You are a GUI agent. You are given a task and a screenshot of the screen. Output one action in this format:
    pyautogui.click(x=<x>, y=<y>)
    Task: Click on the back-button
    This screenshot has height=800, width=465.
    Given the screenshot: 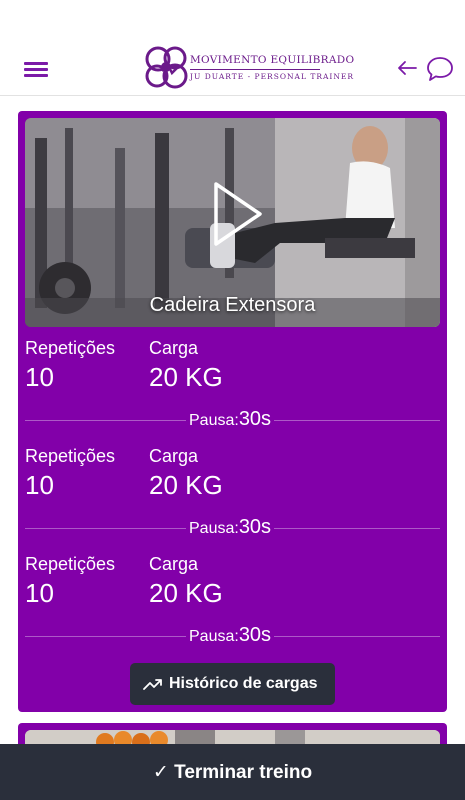 What is the action you would take?
    pyautogui.click(x=407, y=68)
    